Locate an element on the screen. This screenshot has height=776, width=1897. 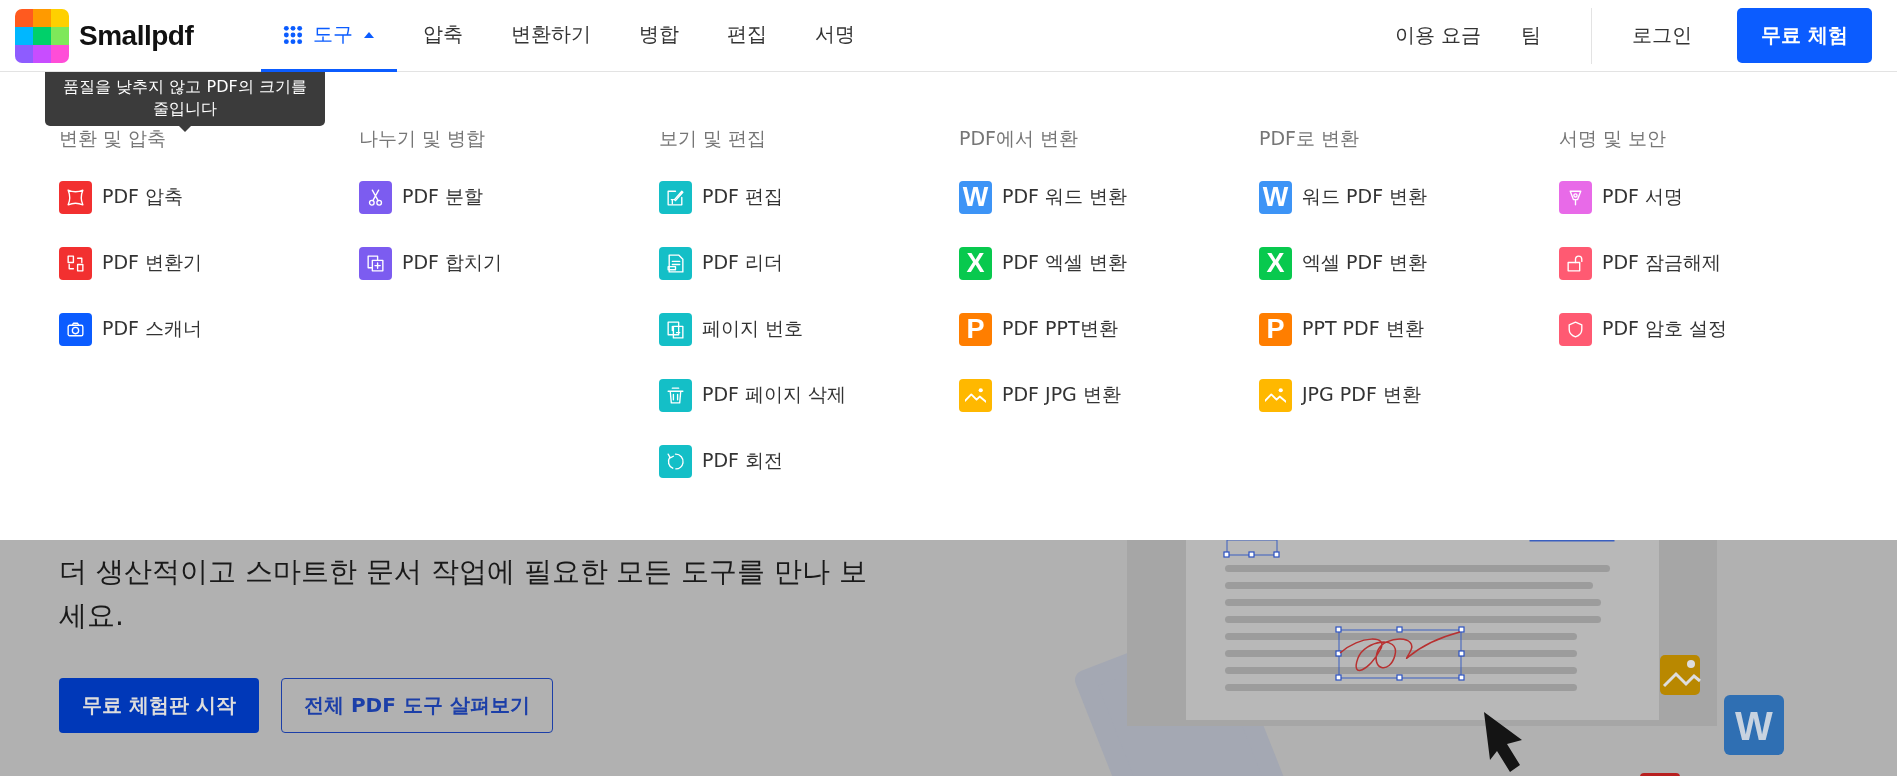
start-trial-button: 무료 체험판 시작 is located at coordinates (159, 705).